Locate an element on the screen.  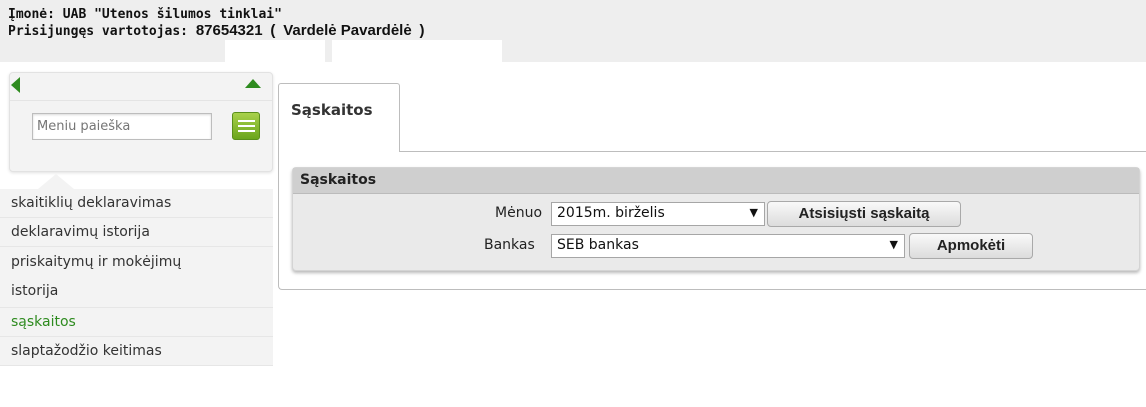
user-prefix: Prisijungęs vartotojas: is located at coordinates (98, 31).